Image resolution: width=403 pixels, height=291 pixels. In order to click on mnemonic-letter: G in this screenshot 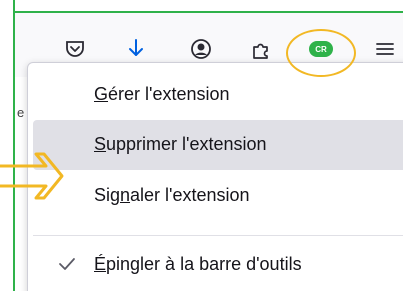, I will do `click(101, 94)`.